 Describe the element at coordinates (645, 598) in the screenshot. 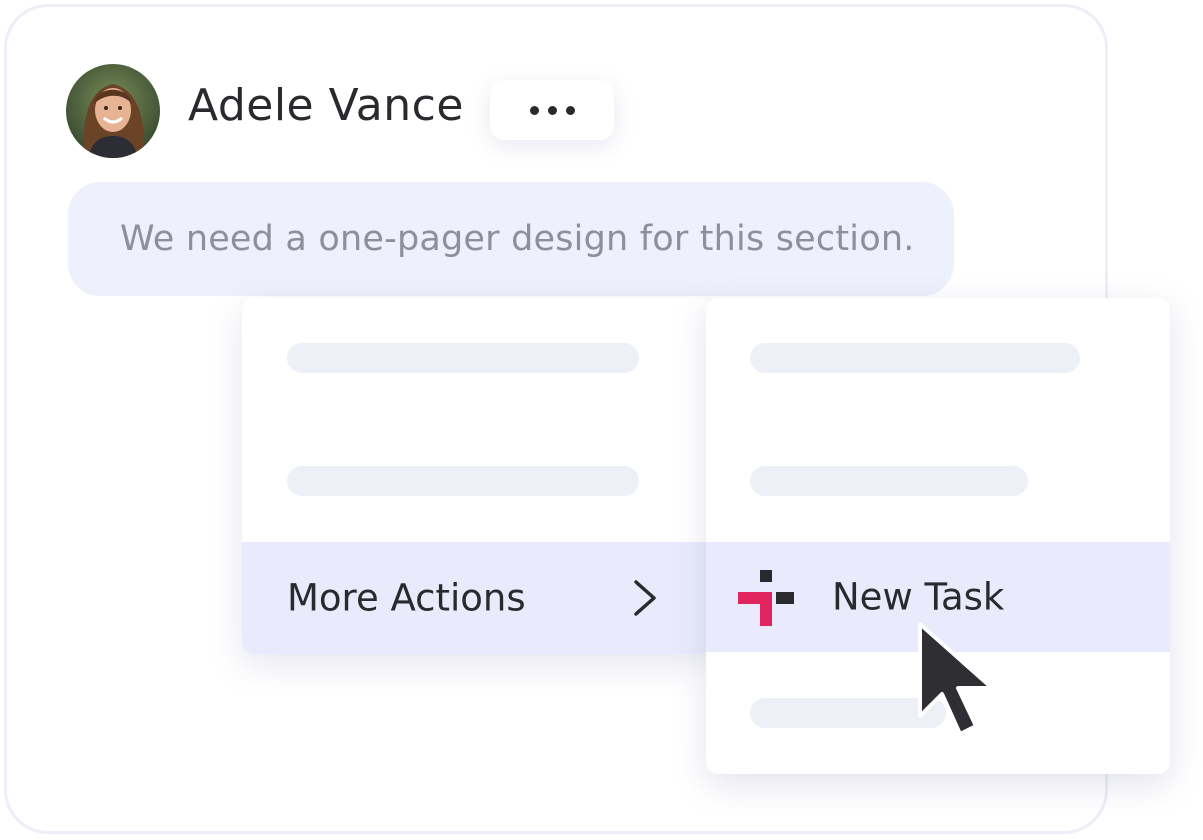

I see `chevron-right-icon` at that location.